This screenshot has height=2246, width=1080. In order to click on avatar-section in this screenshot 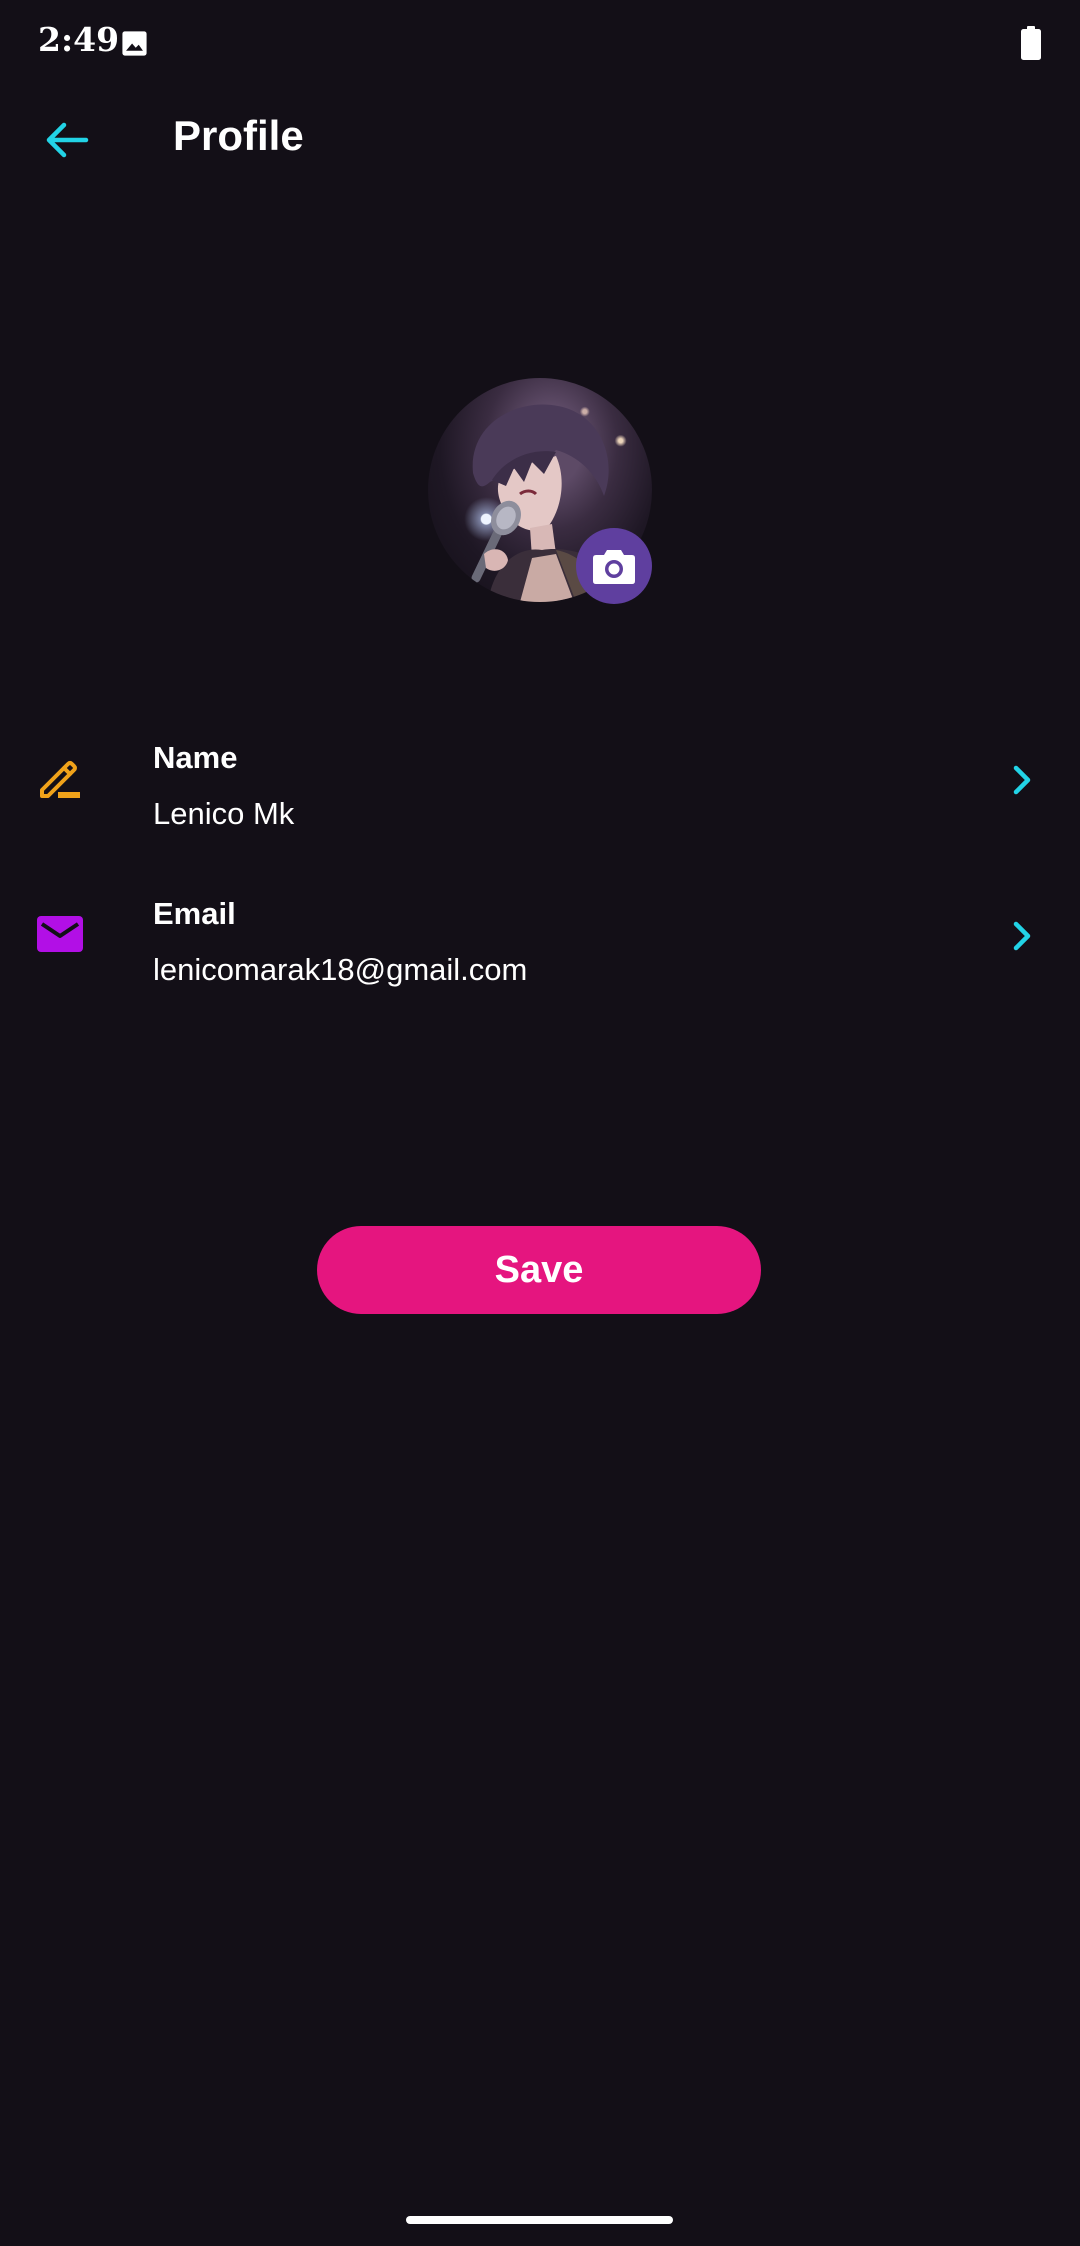, I will do `click(540, 491)`.